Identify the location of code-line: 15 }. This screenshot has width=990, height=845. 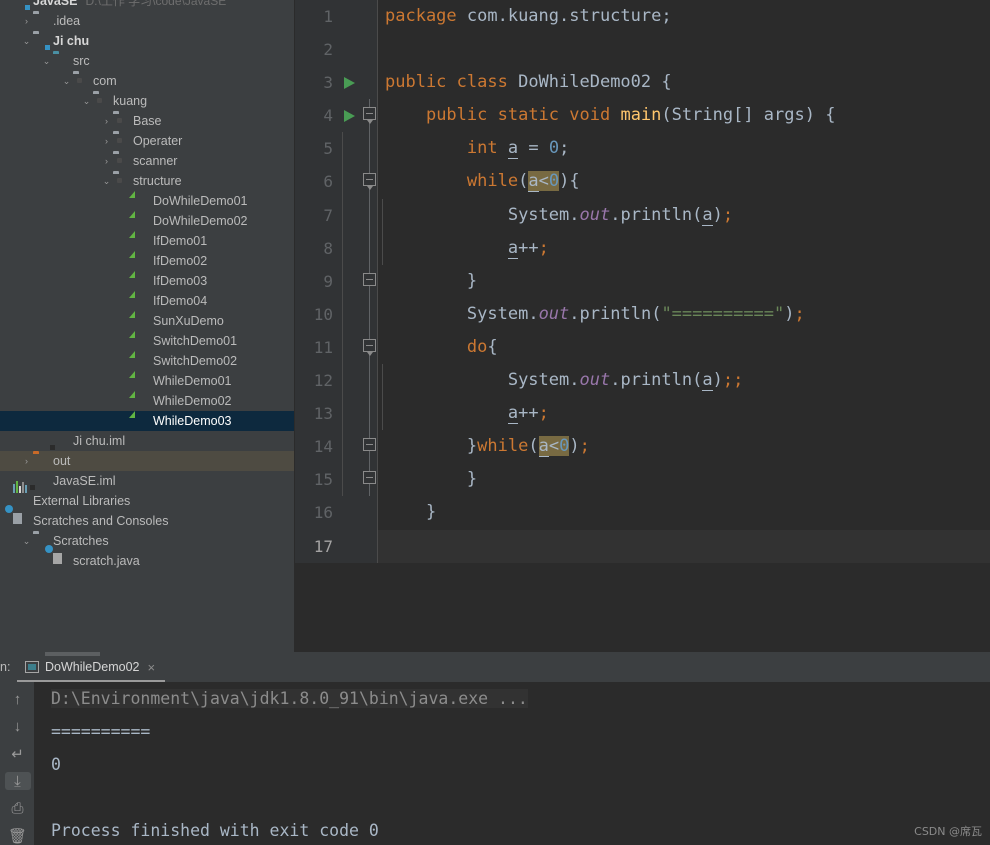
(642, 480).